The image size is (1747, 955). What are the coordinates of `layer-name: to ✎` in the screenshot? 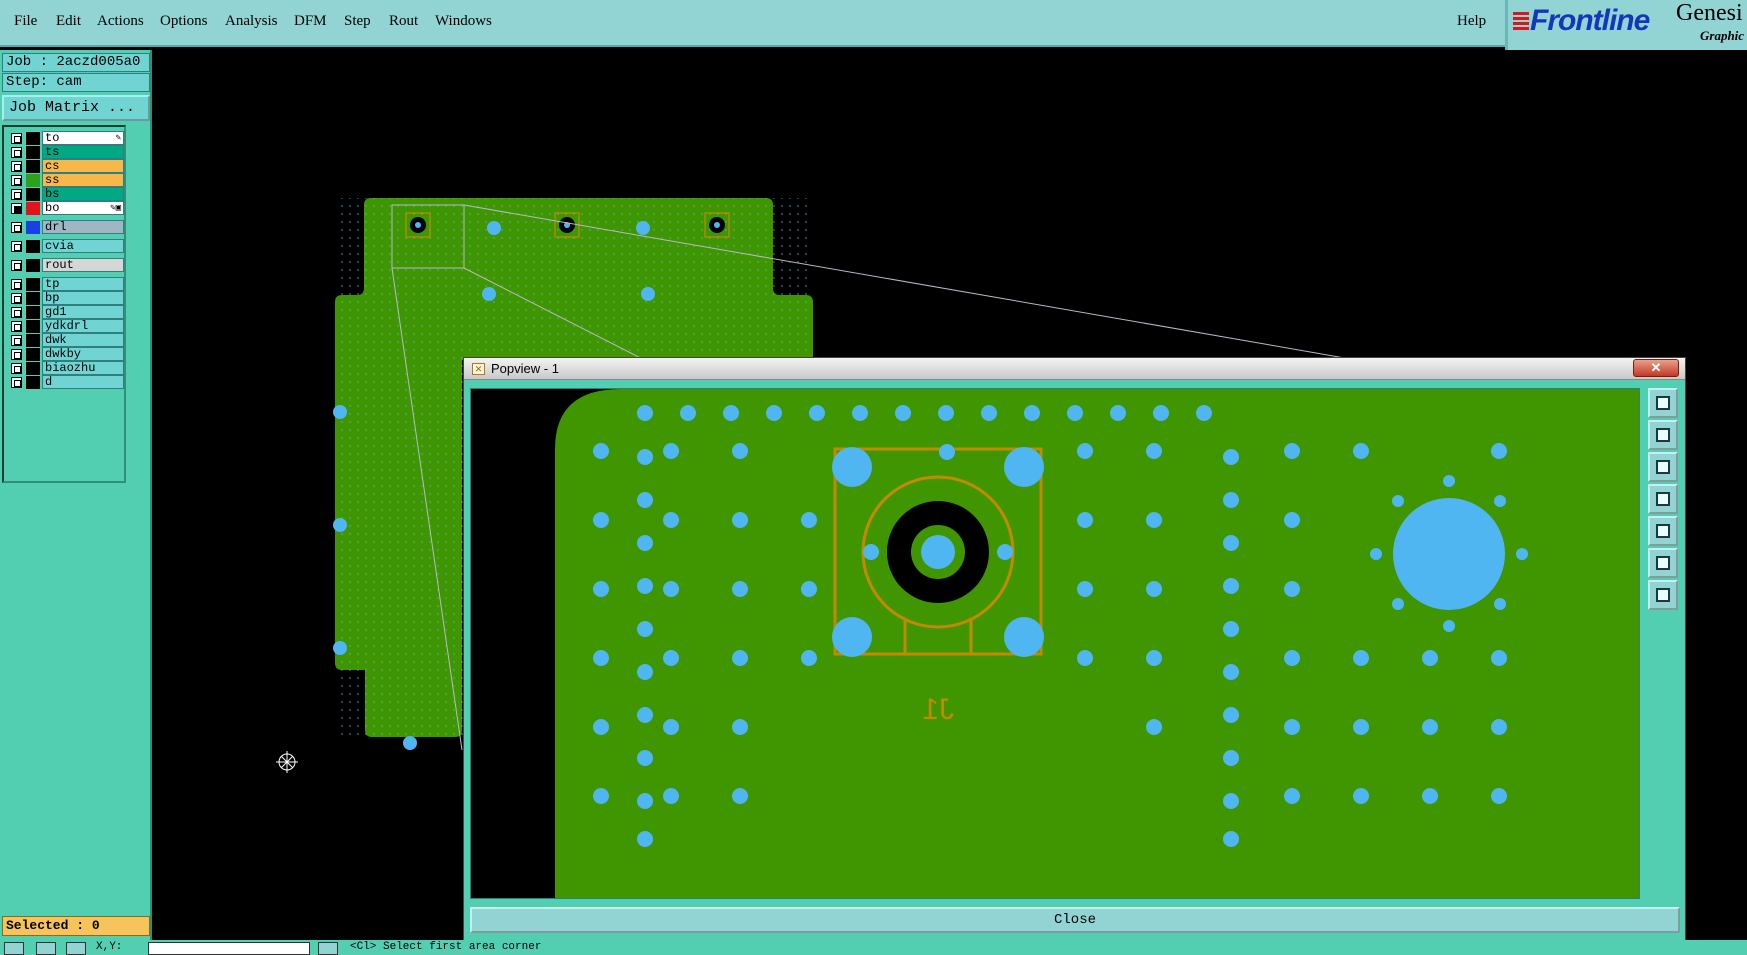 It's located at (83, 138).